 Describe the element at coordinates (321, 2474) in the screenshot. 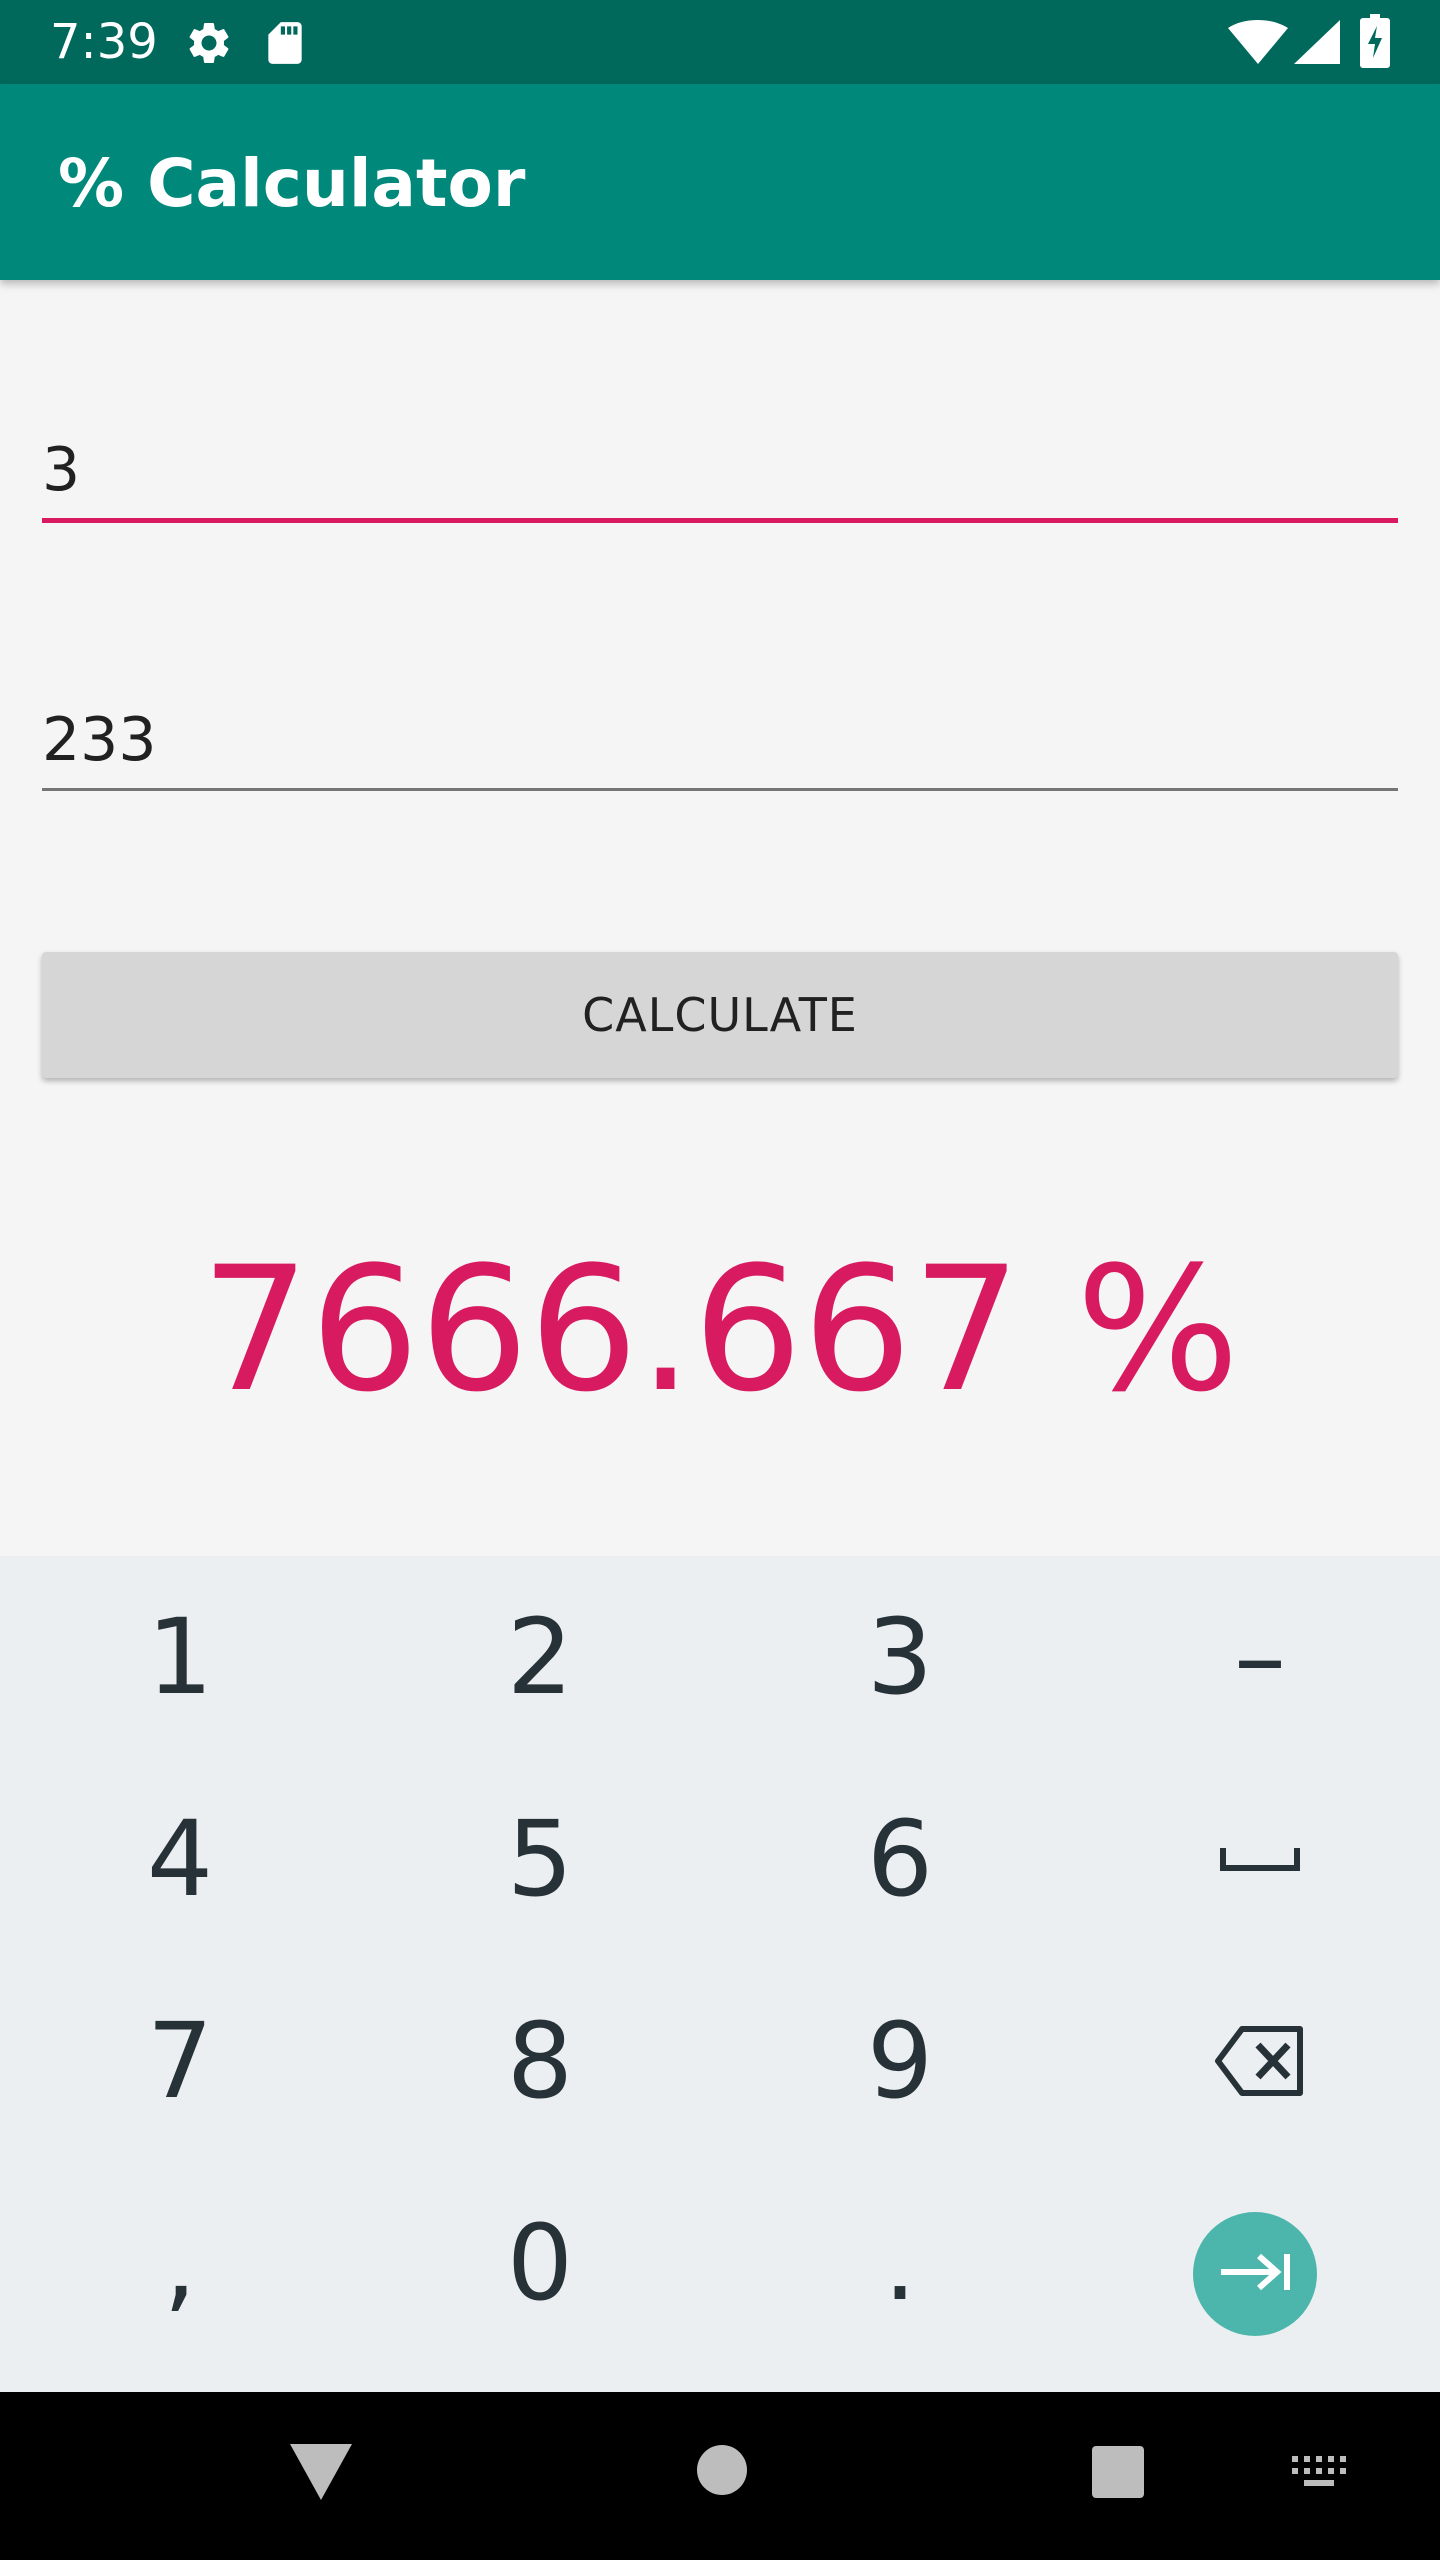

I see `back-icon` at that location.